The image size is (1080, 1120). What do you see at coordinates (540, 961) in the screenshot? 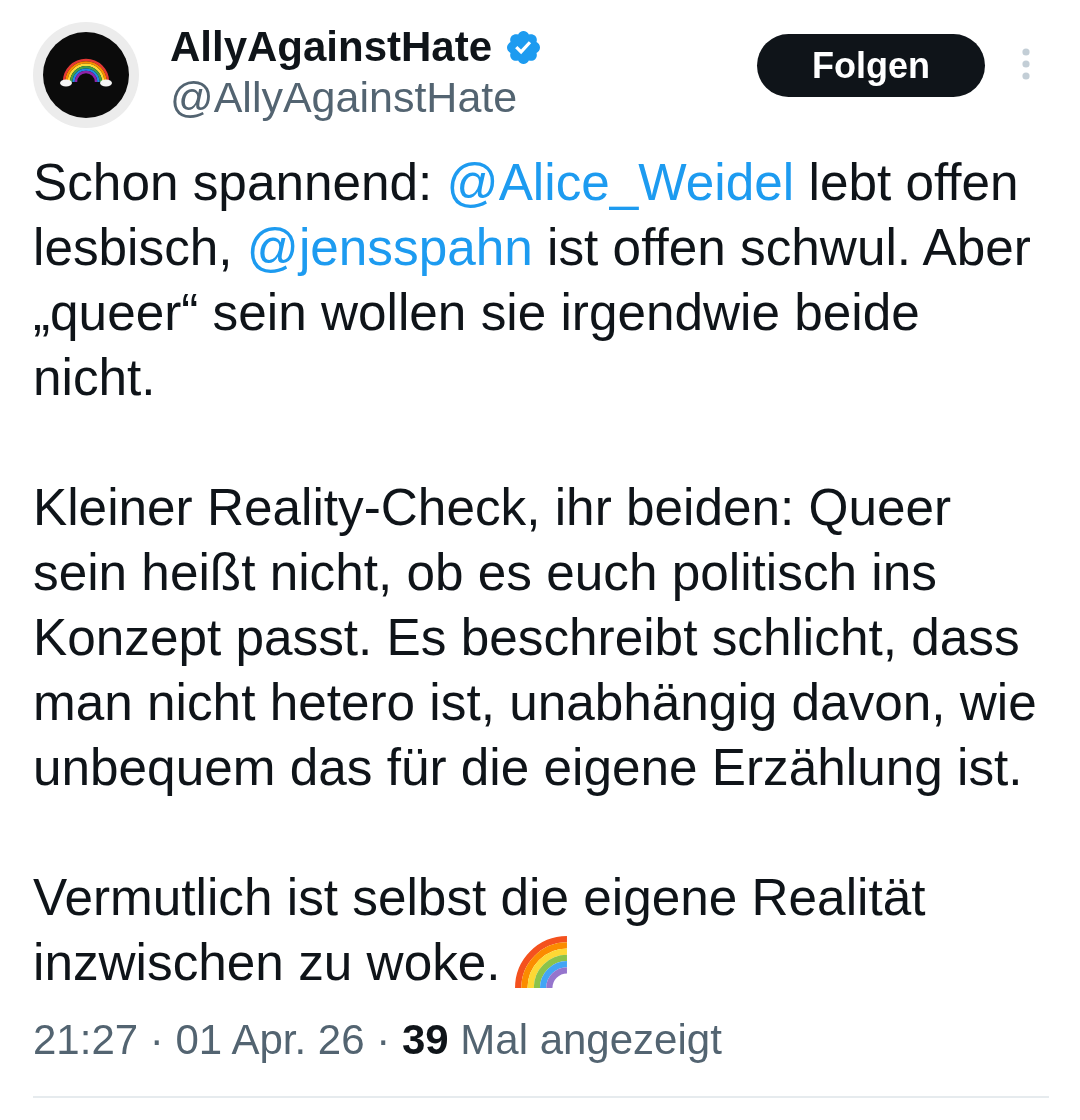
I see `rainbow-icon` at bounding box center [540, 961].